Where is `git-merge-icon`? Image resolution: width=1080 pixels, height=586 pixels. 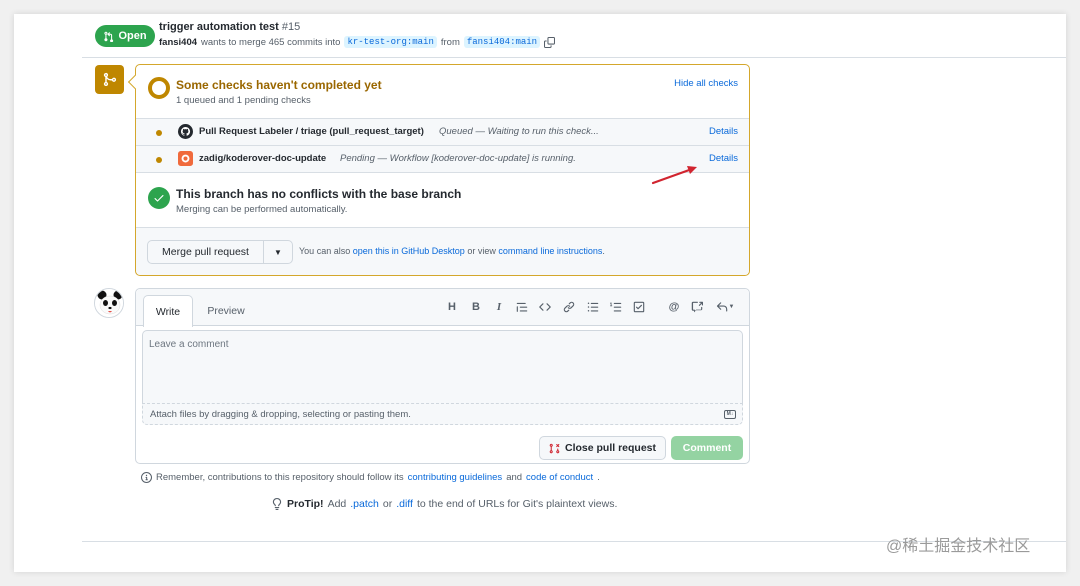 git-merge-icon is located at coordinates (109, 79).